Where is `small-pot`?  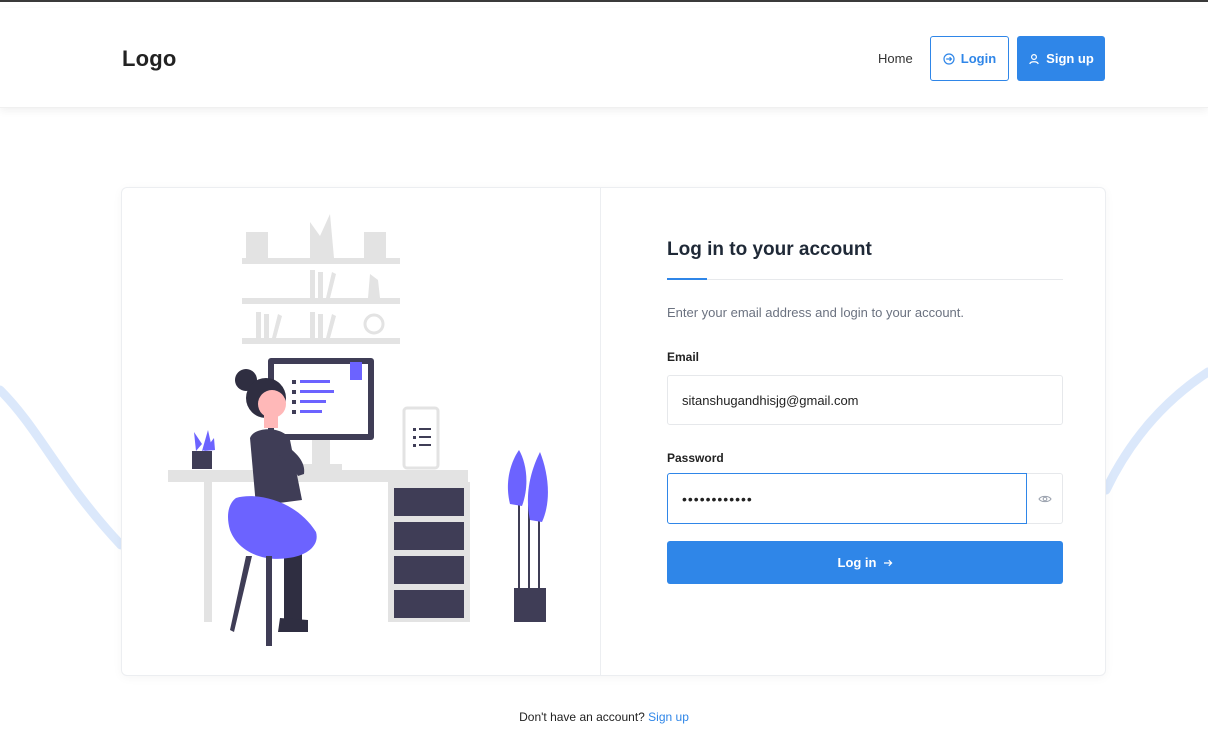 small-pot is located at coordinates (202, 460).